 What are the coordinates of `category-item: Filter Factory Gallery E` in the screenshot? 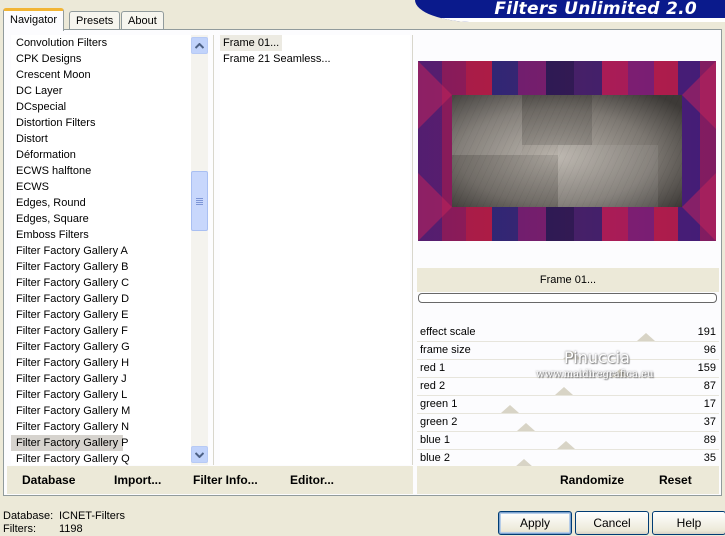 It's located at (99, 315).